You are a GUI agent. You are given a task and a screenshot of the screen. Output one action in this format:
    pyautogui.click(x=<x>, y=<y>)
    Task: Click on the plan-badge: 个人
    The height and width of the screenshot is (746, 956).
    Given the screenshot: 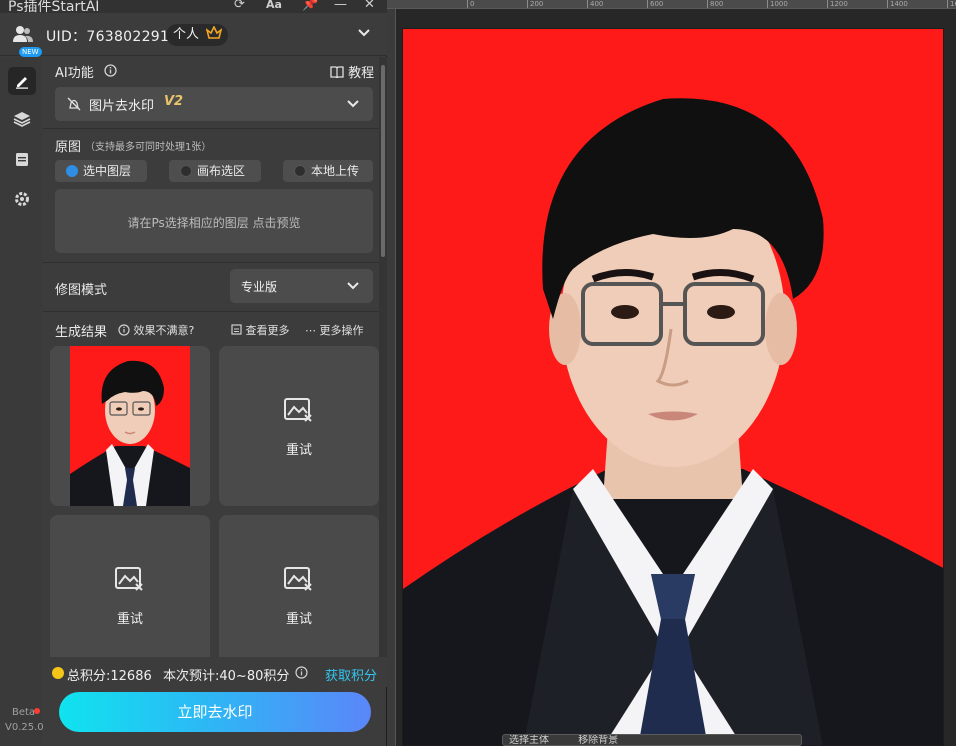 What is the action you would take?
    pyautogui.click(x=197, y=35)
    